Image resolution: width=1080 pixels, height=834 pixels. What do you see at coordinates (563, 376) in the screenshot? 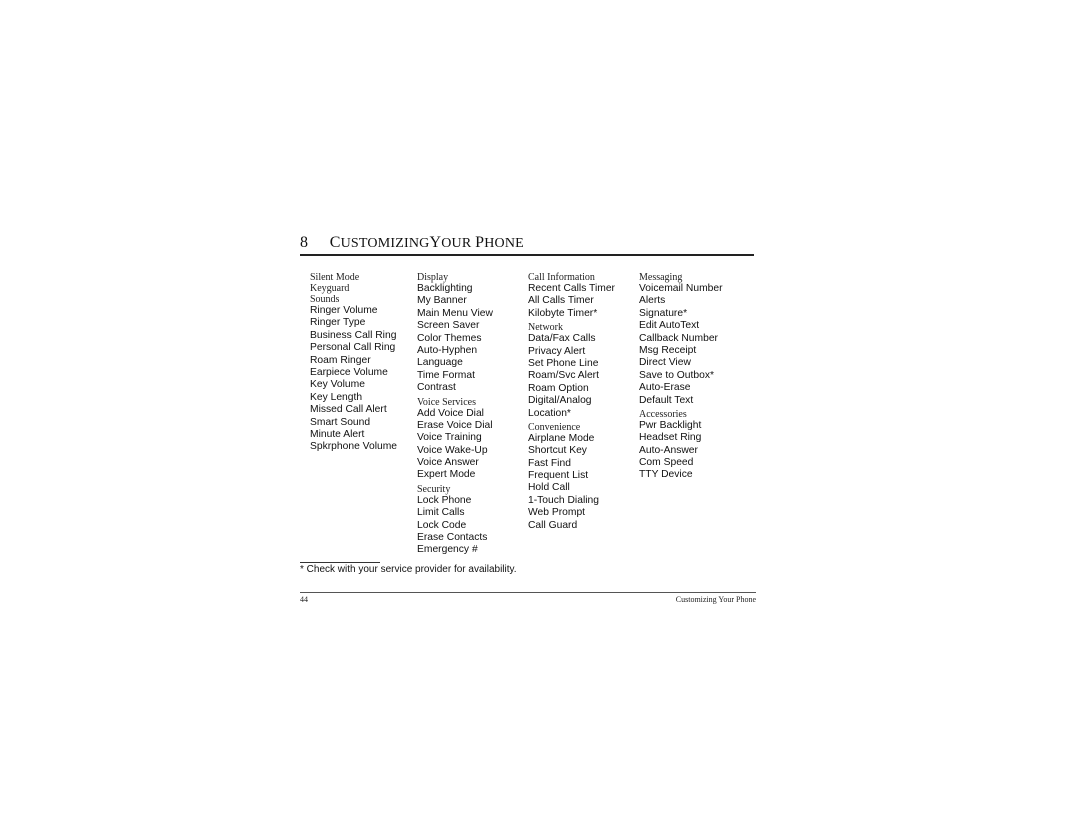
I see `menu-item: Roam/Svc Alert` at bounding box center [563, 376].